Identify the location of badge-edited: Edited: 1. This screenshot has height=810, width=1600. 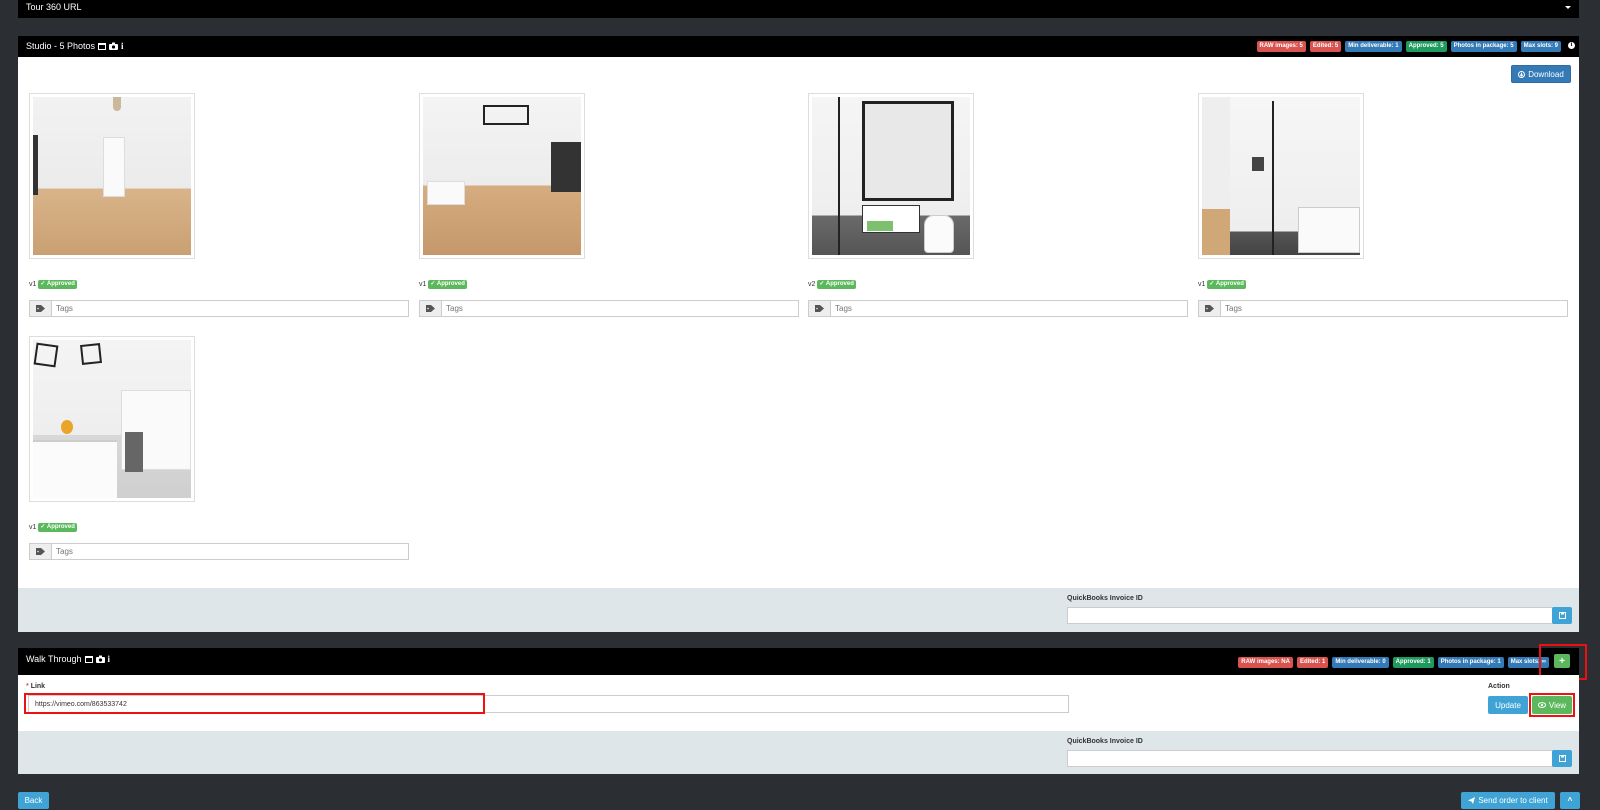
(1312, 662).